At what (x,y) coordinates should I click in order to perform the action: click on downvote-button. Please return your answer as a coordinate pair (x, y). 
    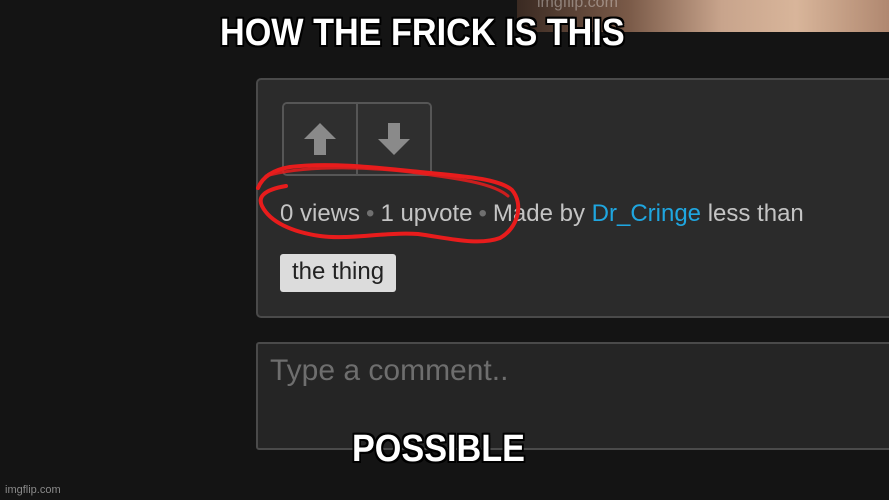
    Looking at the image, I should click on (393, 139).